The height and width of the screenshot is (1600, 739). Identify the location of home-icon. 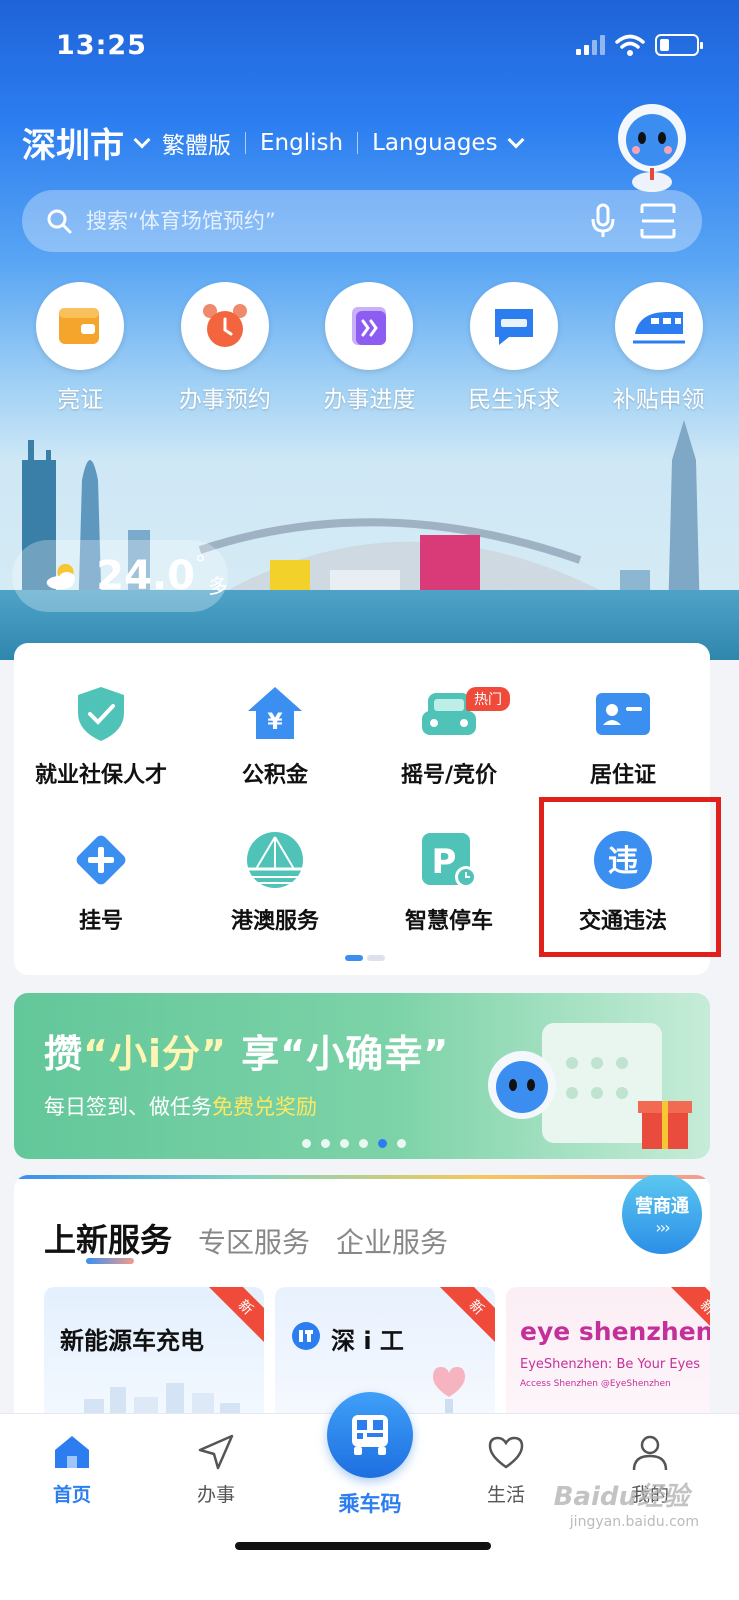
(72, 1452).